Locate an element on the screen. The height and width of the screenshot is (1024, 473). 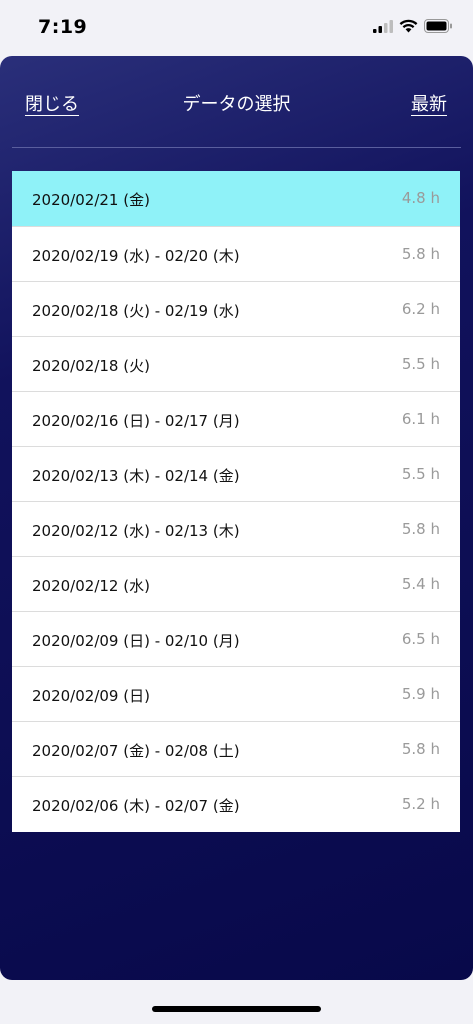
record-date: 2020/02/13 (木) - 02/14 (金) is located at coordinates (136, 476).